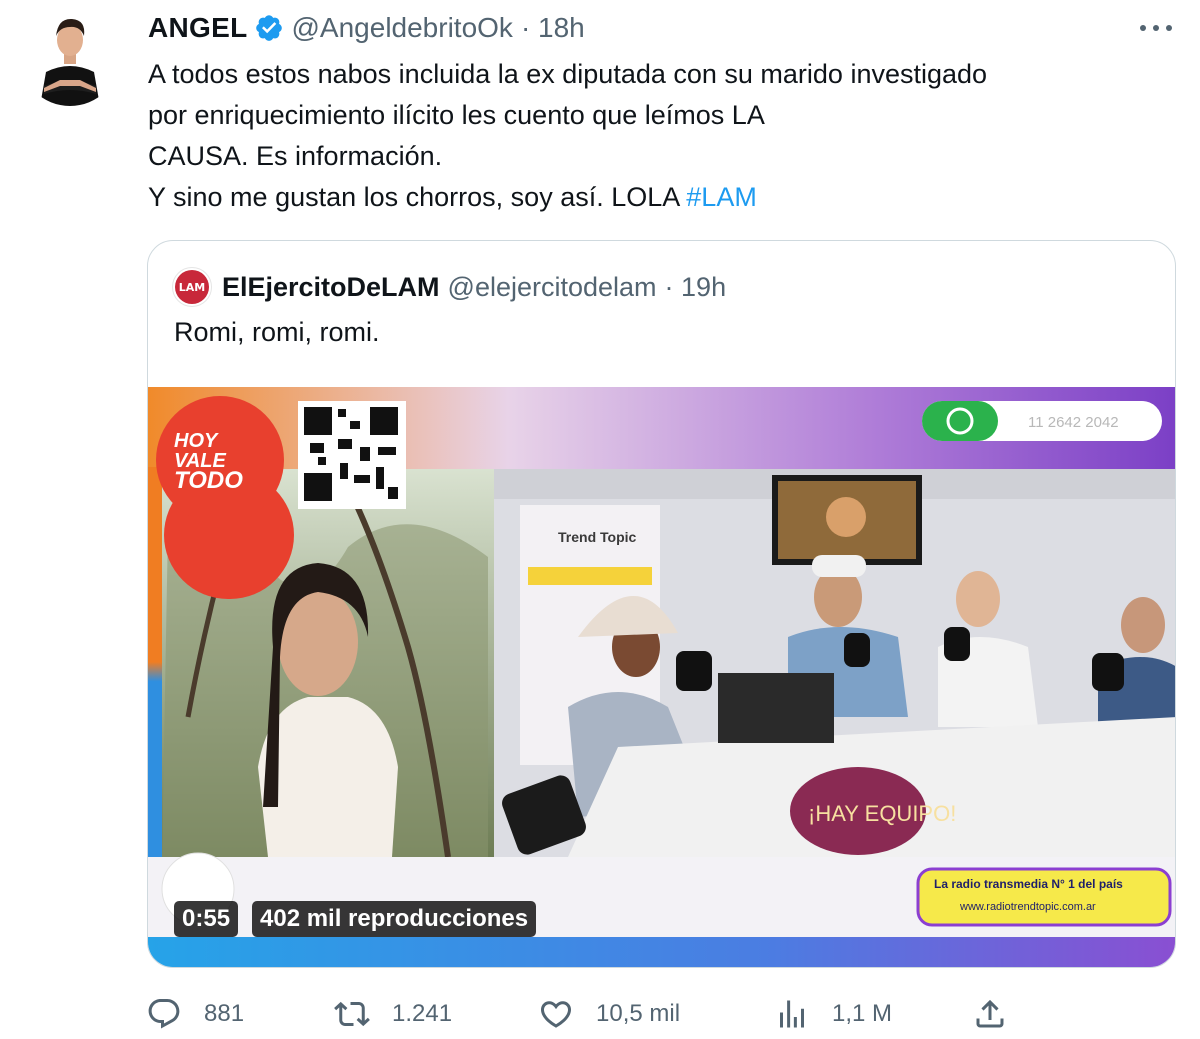  Describe the element at coordinates (198, 28) in the screenshot. I see `author-name: ANGEL` at that location.